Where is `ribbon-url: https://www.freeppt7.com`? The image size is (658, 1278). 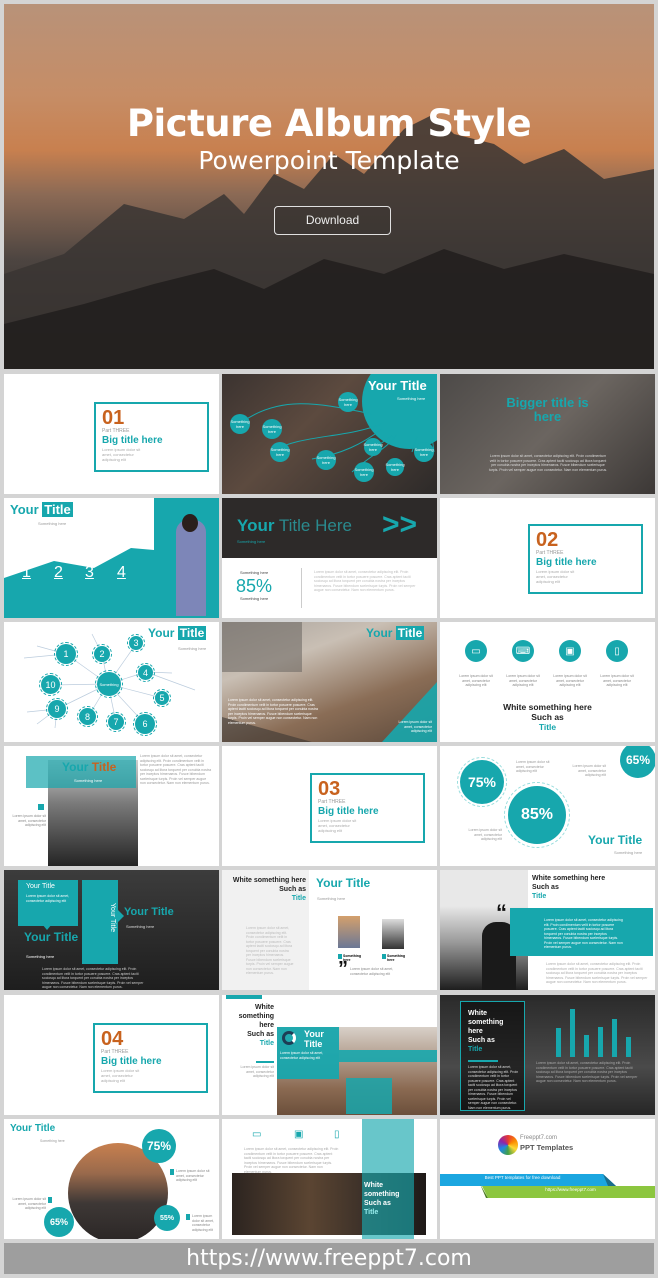 ribbon-url: https://www.freeppt7.com is located at coordinates (570, 1189).